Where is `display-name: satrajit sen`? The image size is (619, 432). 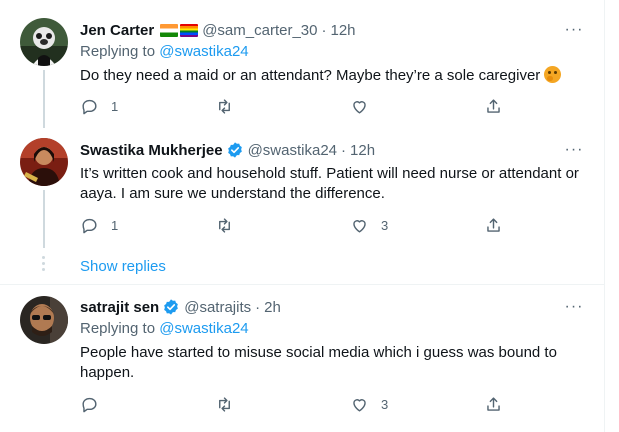 display-name: satrajit sen is located at coordinates (119, 307).